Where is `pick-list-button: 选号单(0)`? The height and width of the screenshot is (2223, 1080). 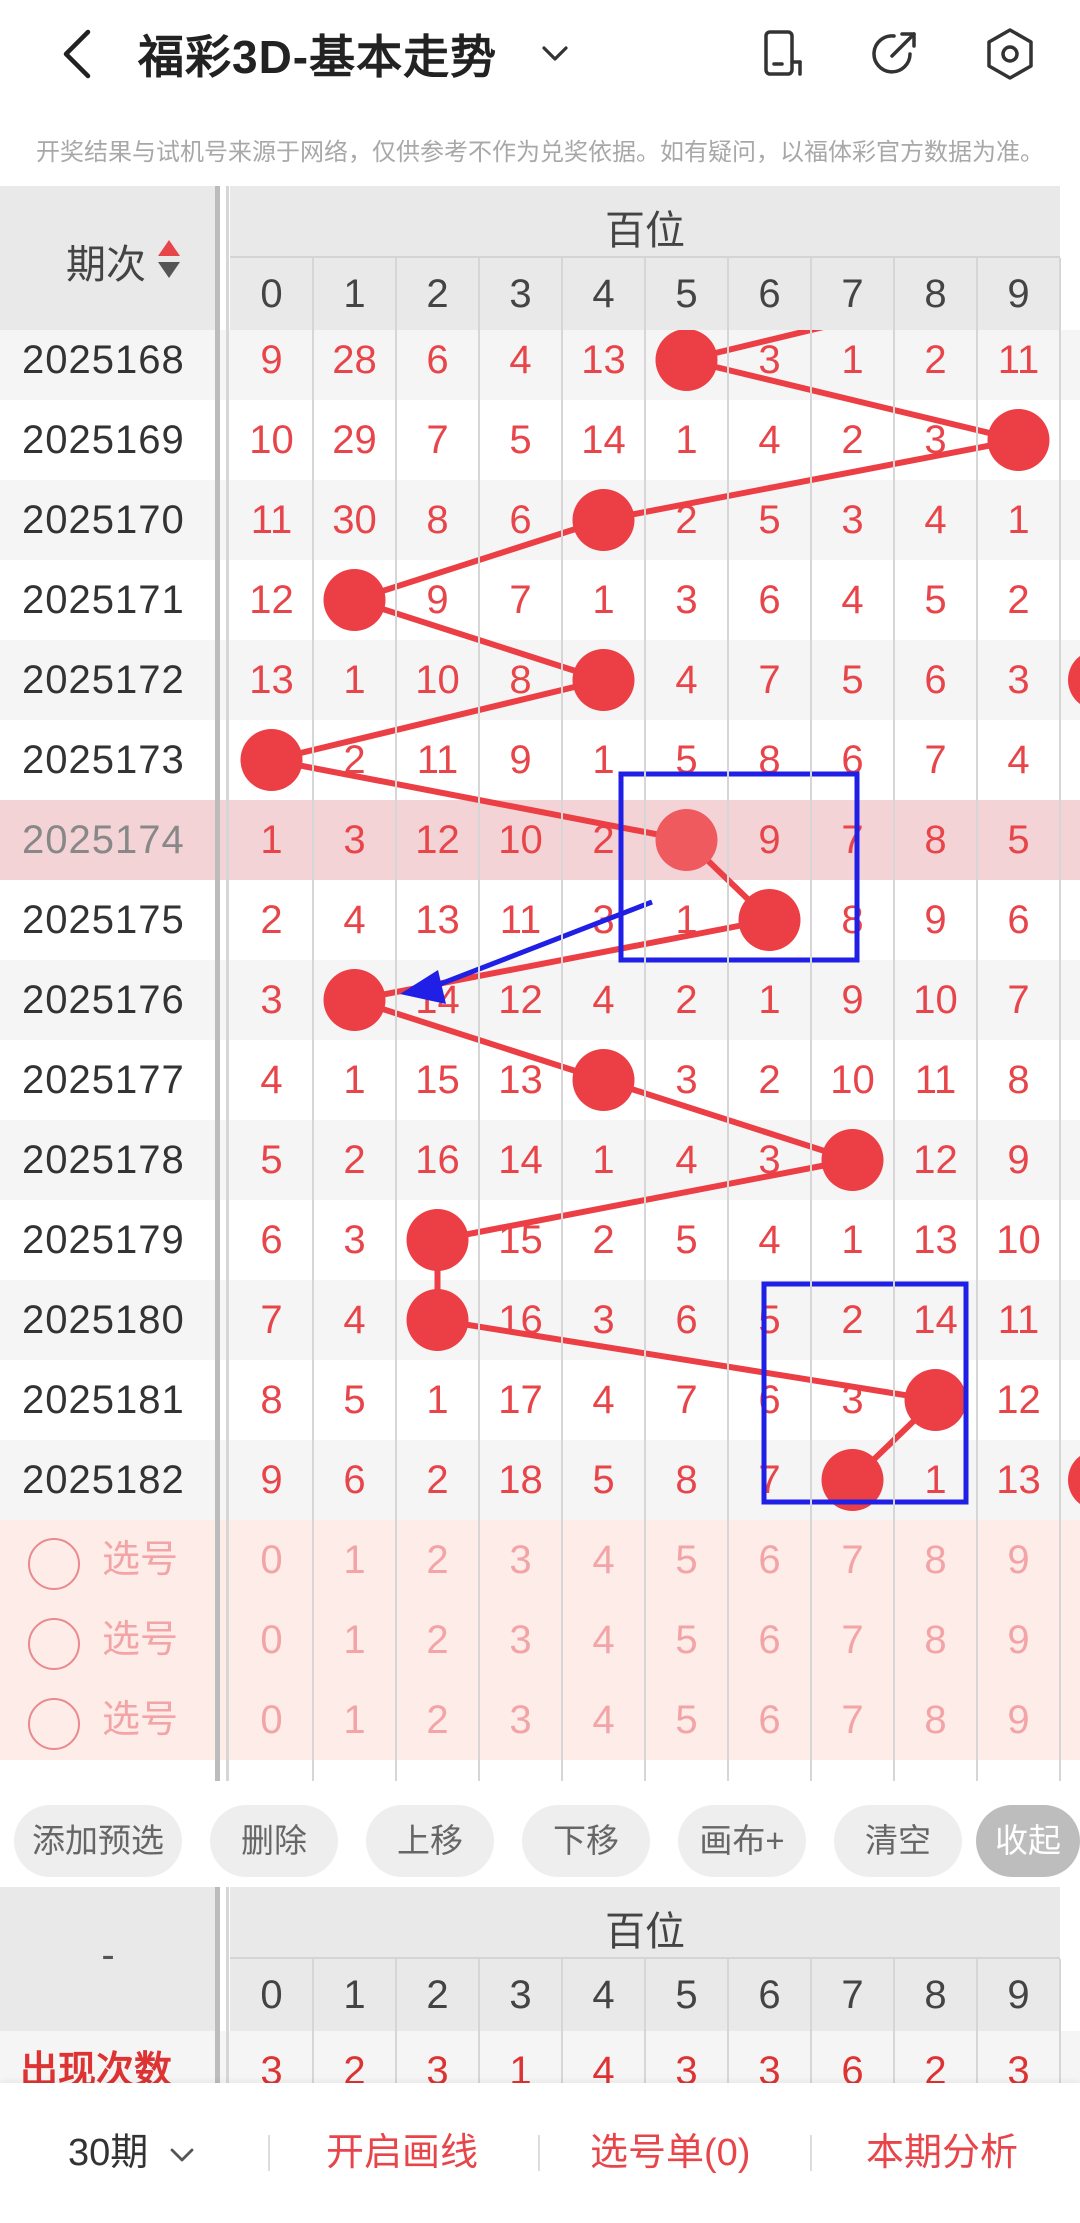
pick-list-button: 选号单(0) is located at coordinates (670, 2153).